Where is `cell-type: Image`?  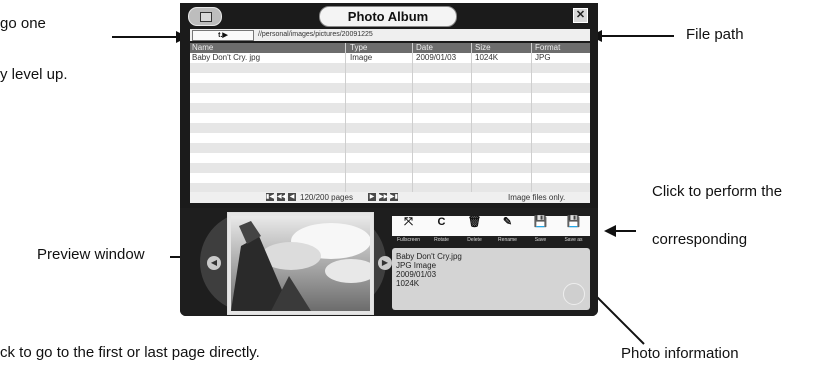 cell-type: Image is located at coordinates (361, 57).